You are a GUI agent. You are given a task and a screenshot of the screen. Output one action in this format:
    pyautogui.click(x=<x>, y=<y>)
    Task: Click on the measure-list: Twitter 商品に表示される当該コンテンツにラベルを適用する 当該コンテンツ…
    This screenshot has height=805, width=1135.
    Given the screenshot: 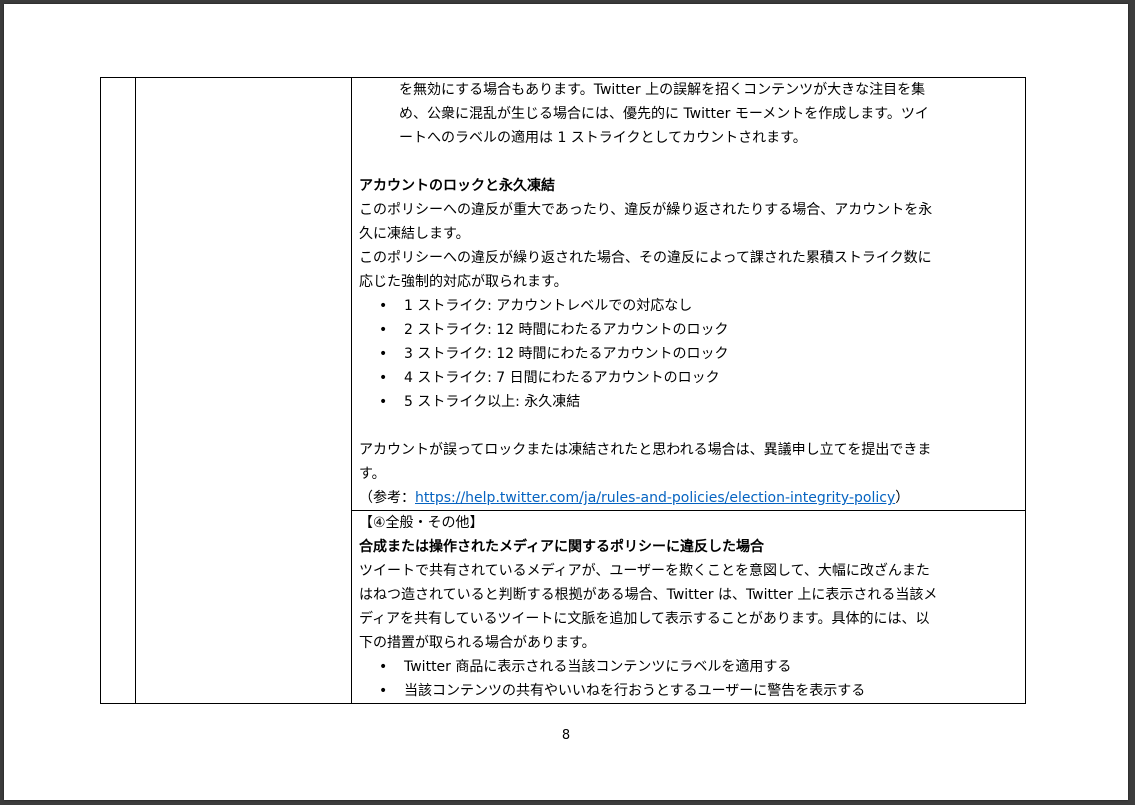 What is the action you would take?
    pyautogui.click(x=689, y=679)
    